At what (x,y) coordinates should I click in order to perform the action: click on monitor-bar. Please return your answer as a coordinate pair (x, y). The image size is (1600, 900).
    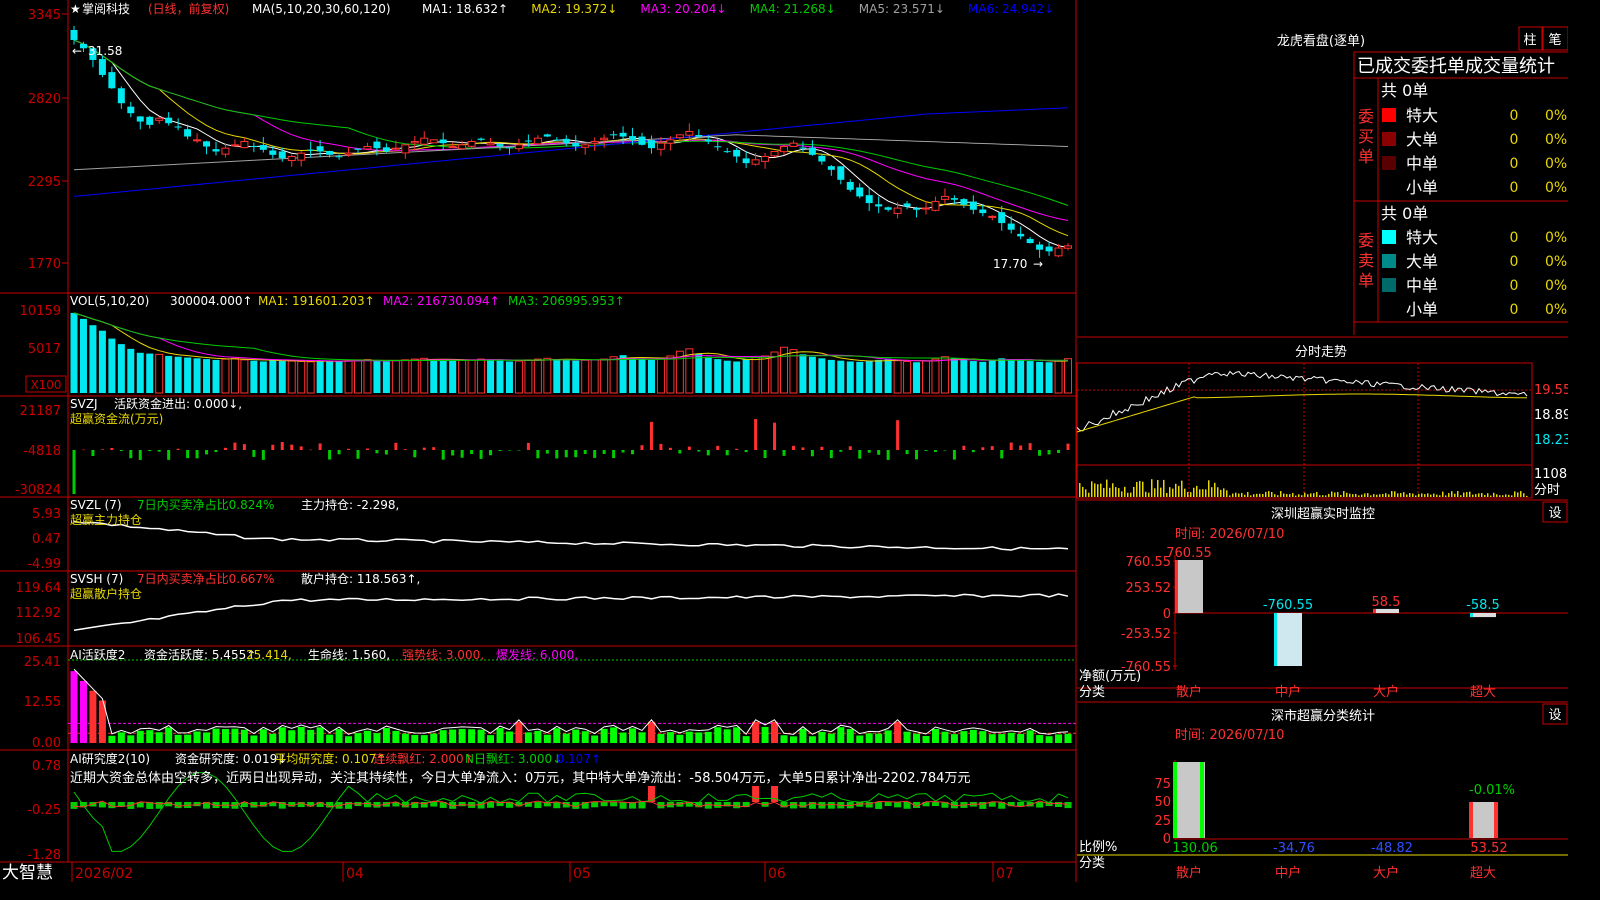
    Looking at the image, I should click on (1483, 615).